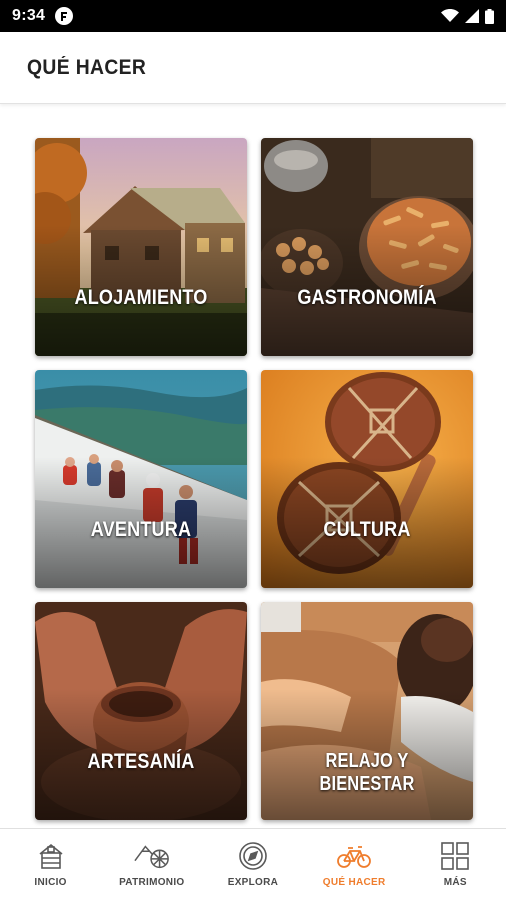  I want to click on status-time: 9:34, so click(29, 15).